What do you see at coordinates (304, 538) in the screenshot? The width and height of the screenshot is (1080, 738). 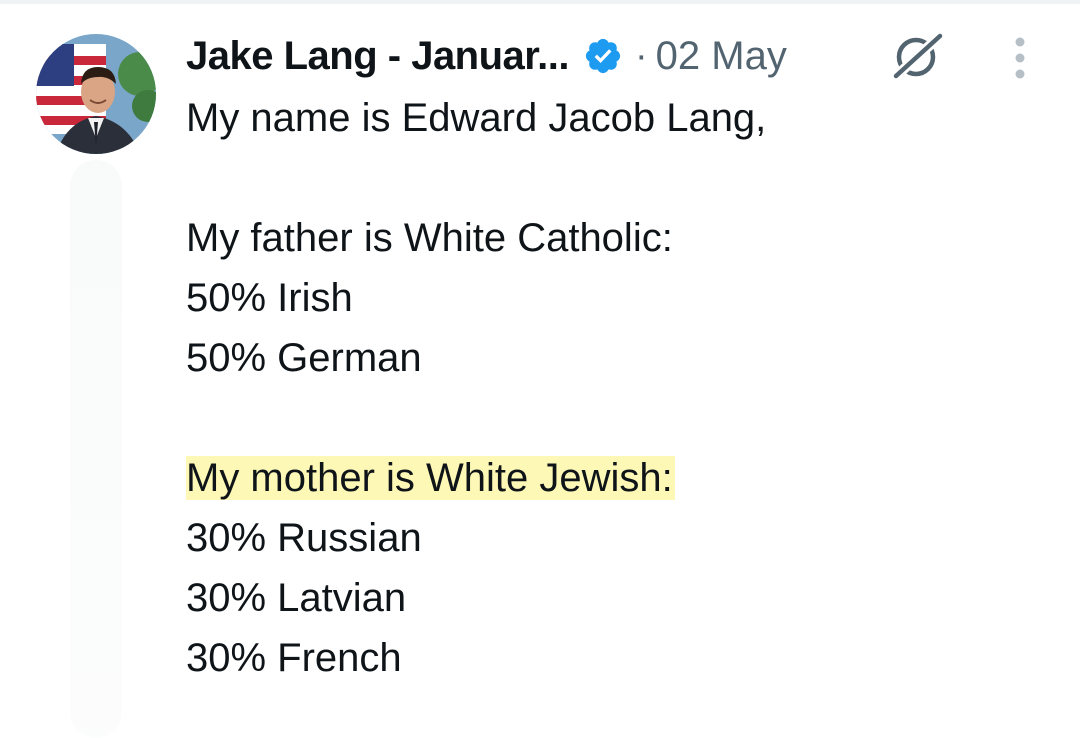 I see `tweet-line: 30% Russian` at bounding box center [304, 538].